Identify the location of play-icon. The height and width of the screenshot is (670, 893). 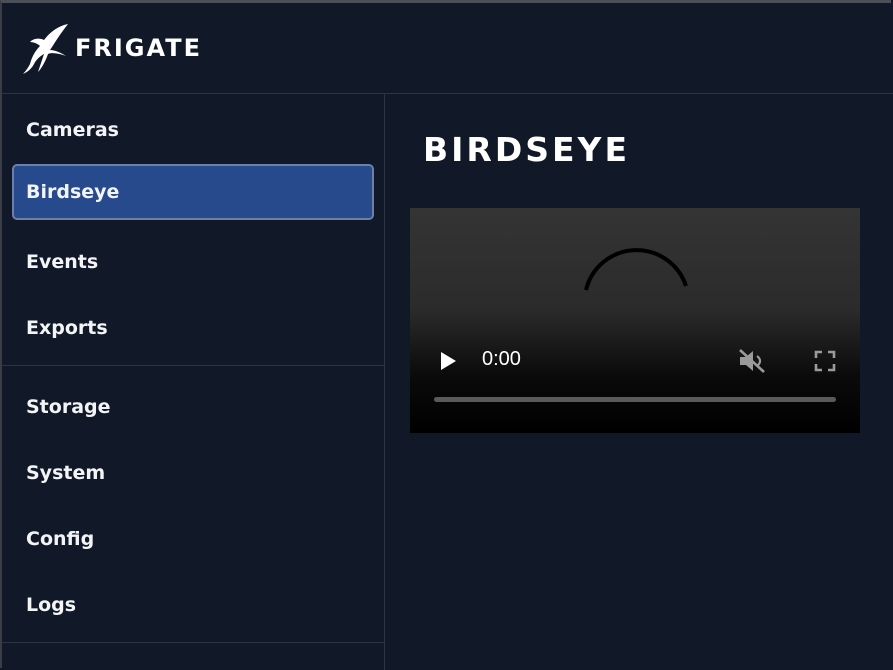
(448, 361).